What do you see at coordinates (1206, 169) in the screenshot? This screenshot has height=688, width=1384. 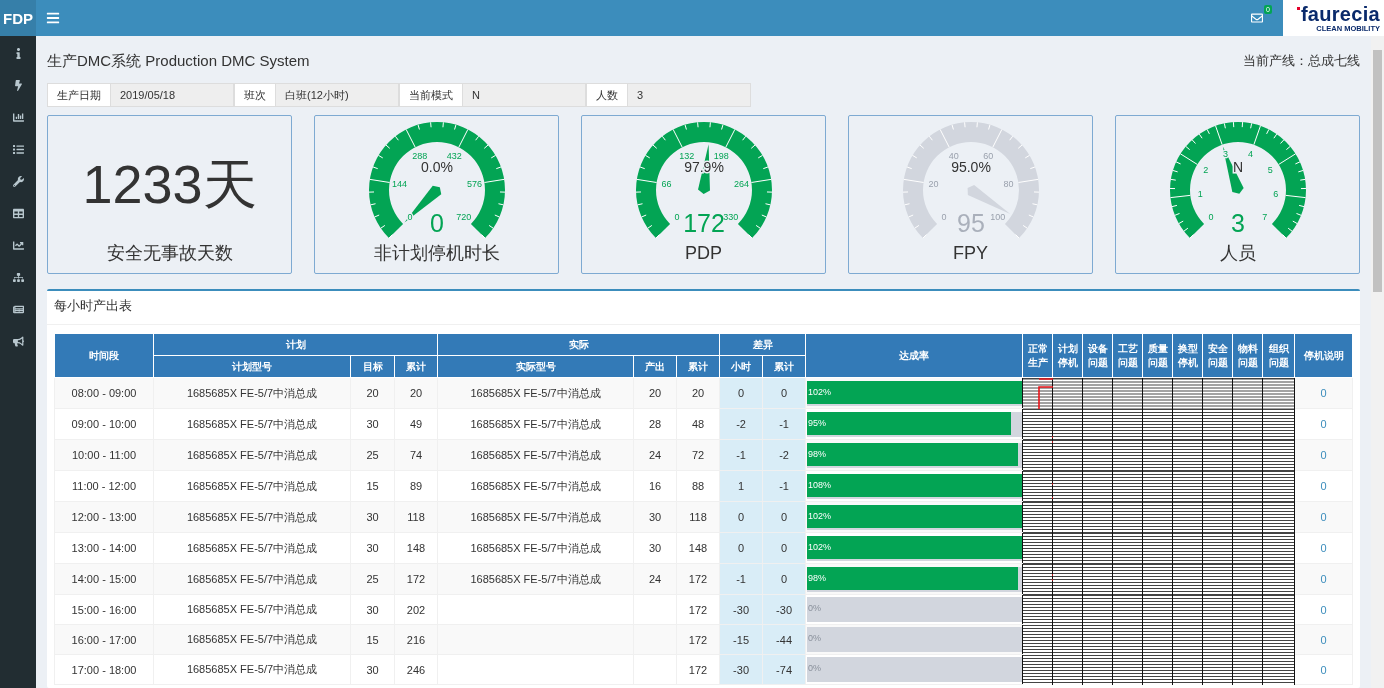 I see `gauge-tick-label: 2` at bounding box center [1206, 169].